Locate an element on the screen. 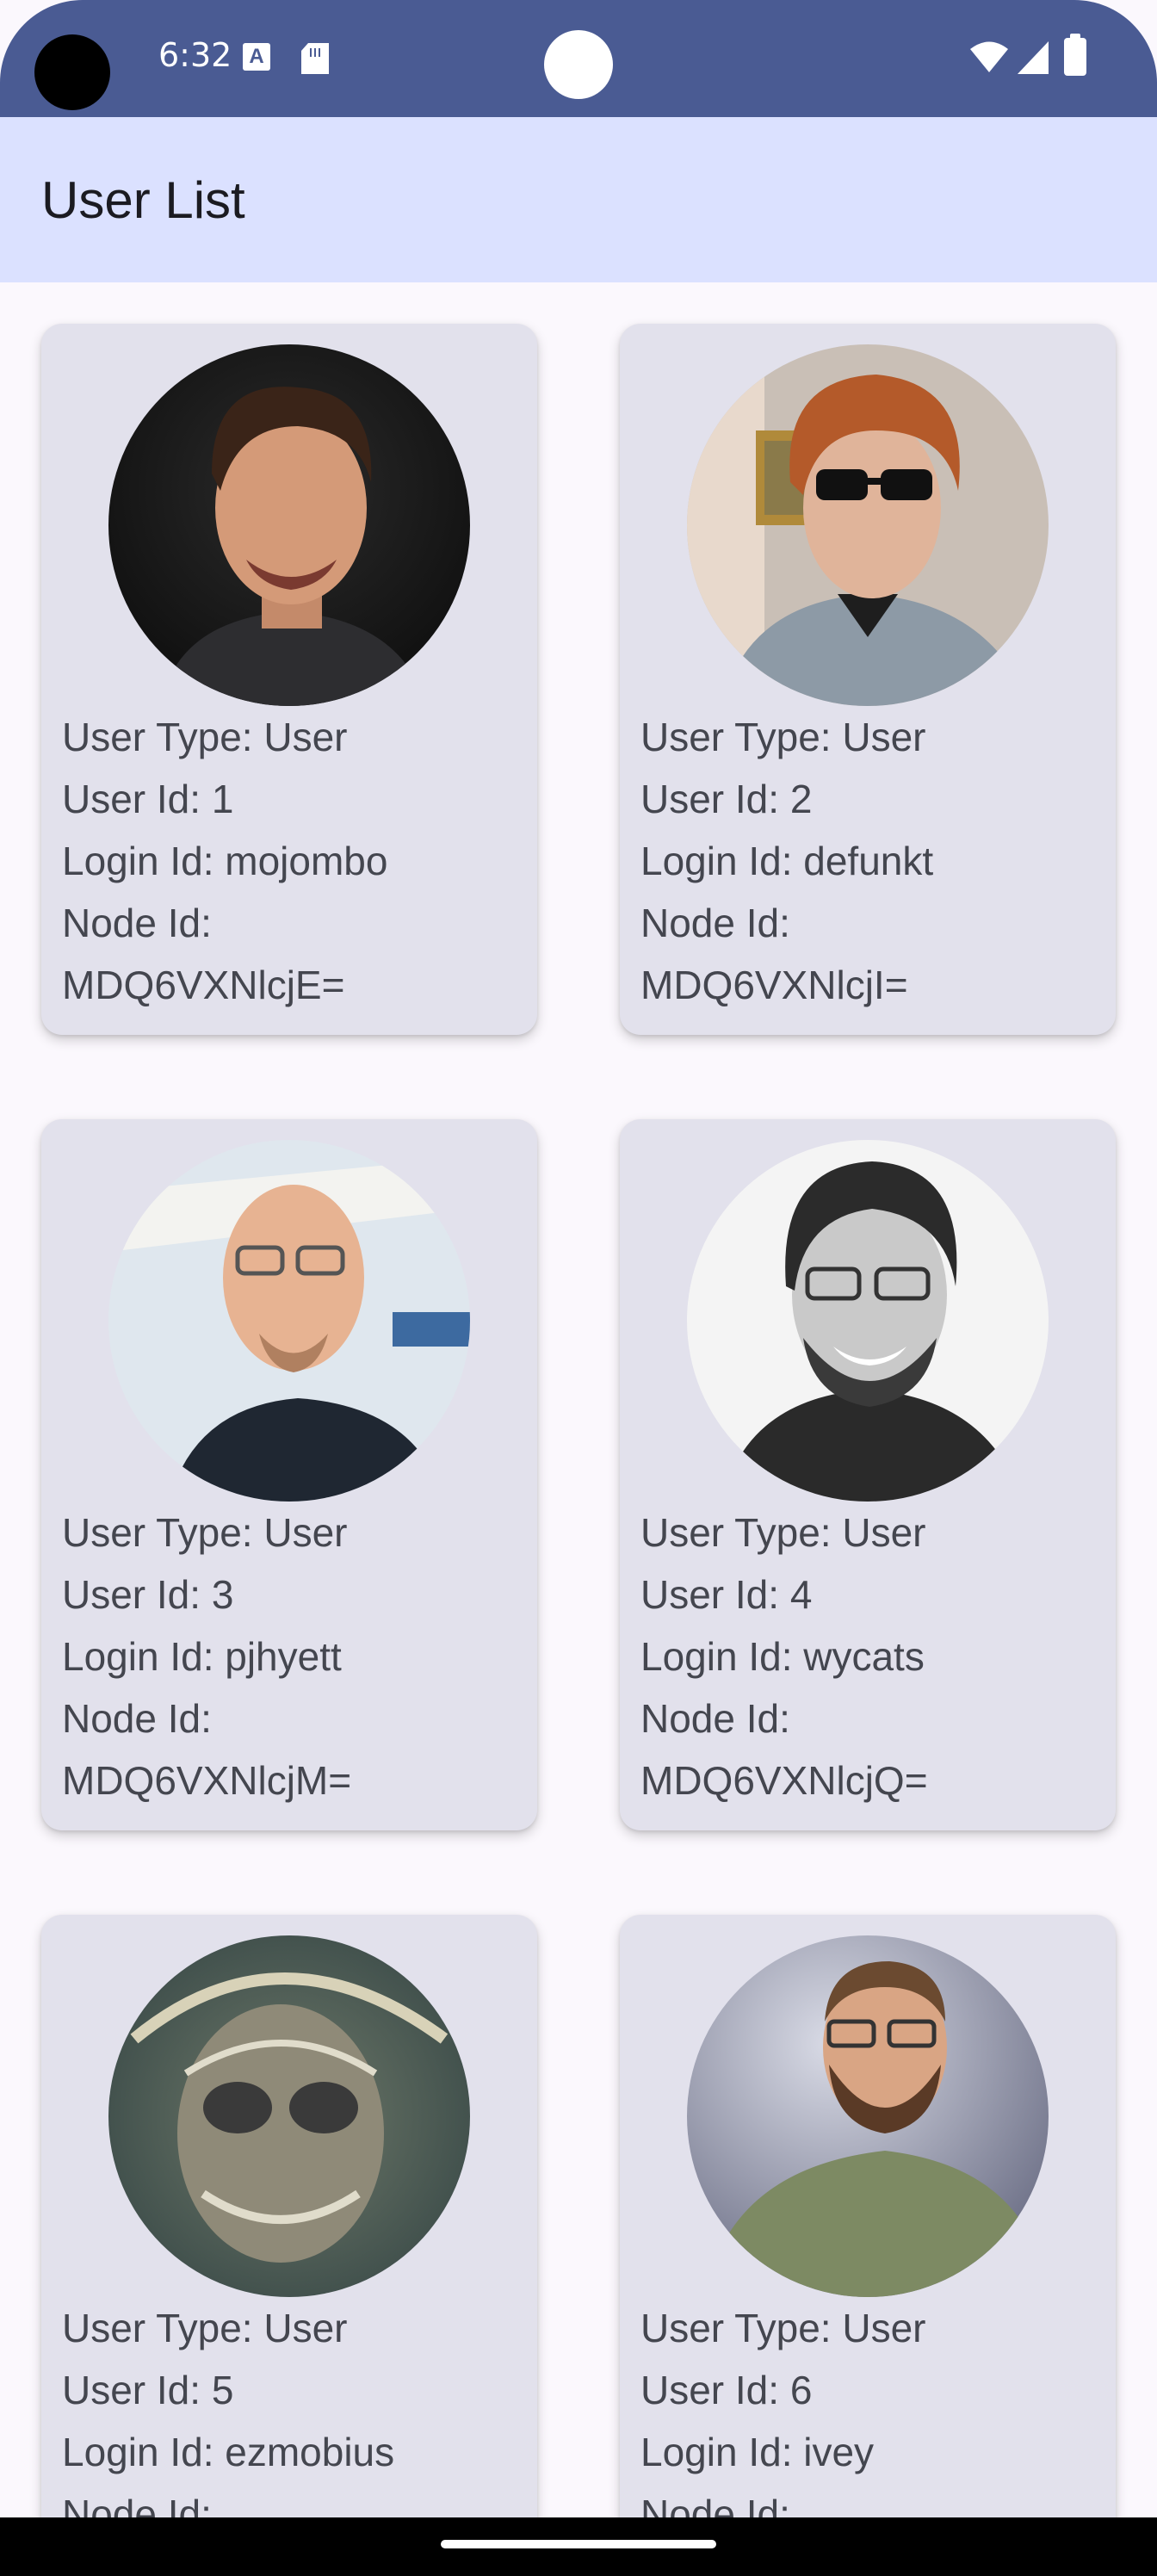 The image size is (1157, 2576). login-id-text: Login Id: wycats is located at coordinates (782, 1656).